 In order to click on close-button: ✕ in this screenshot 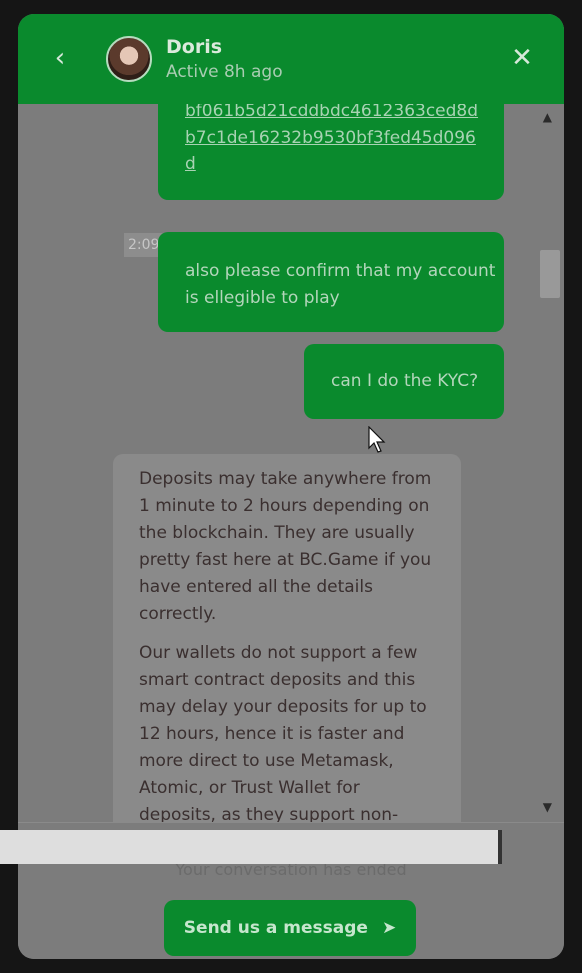, I will do `click(522, 58)`.